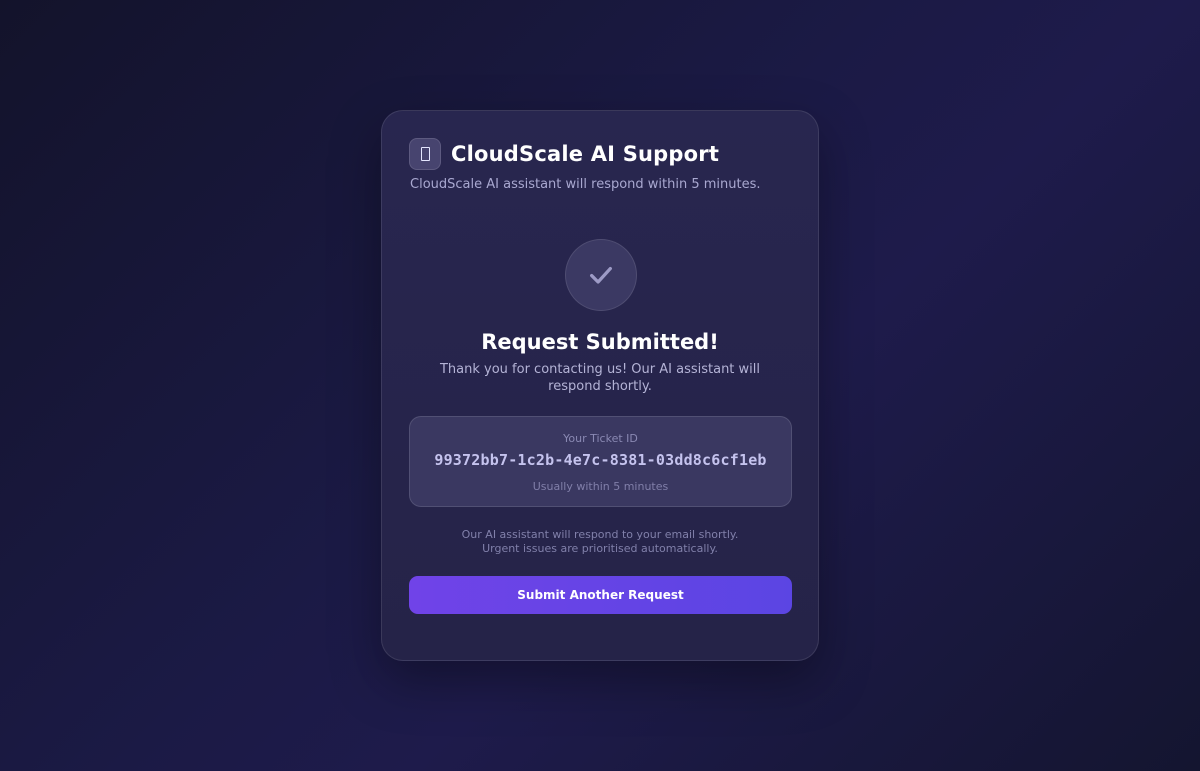  Describe the element at coordinates (600, 438) in the screenshot. I see `ticket-label: Your Ticket ID` at that location.